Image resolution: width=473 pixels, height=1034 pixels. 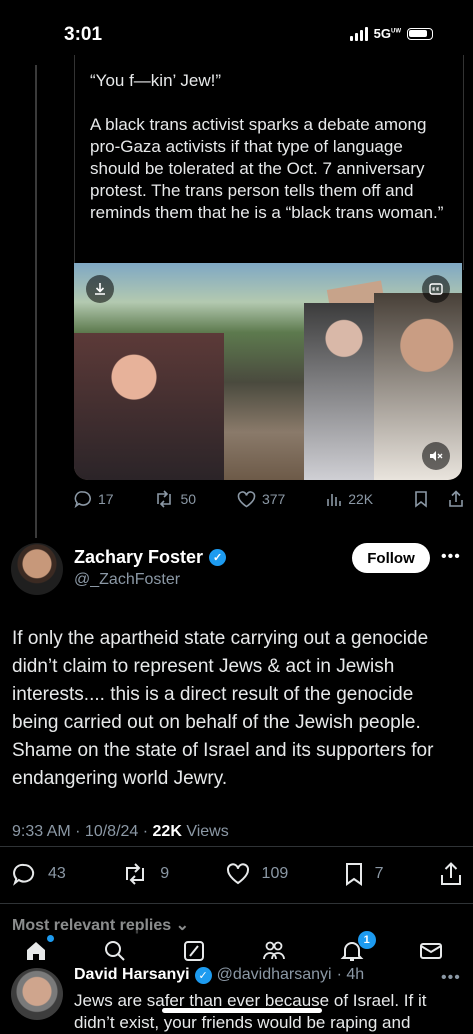 I want to click on home-tab, so click(x=39, y=949).